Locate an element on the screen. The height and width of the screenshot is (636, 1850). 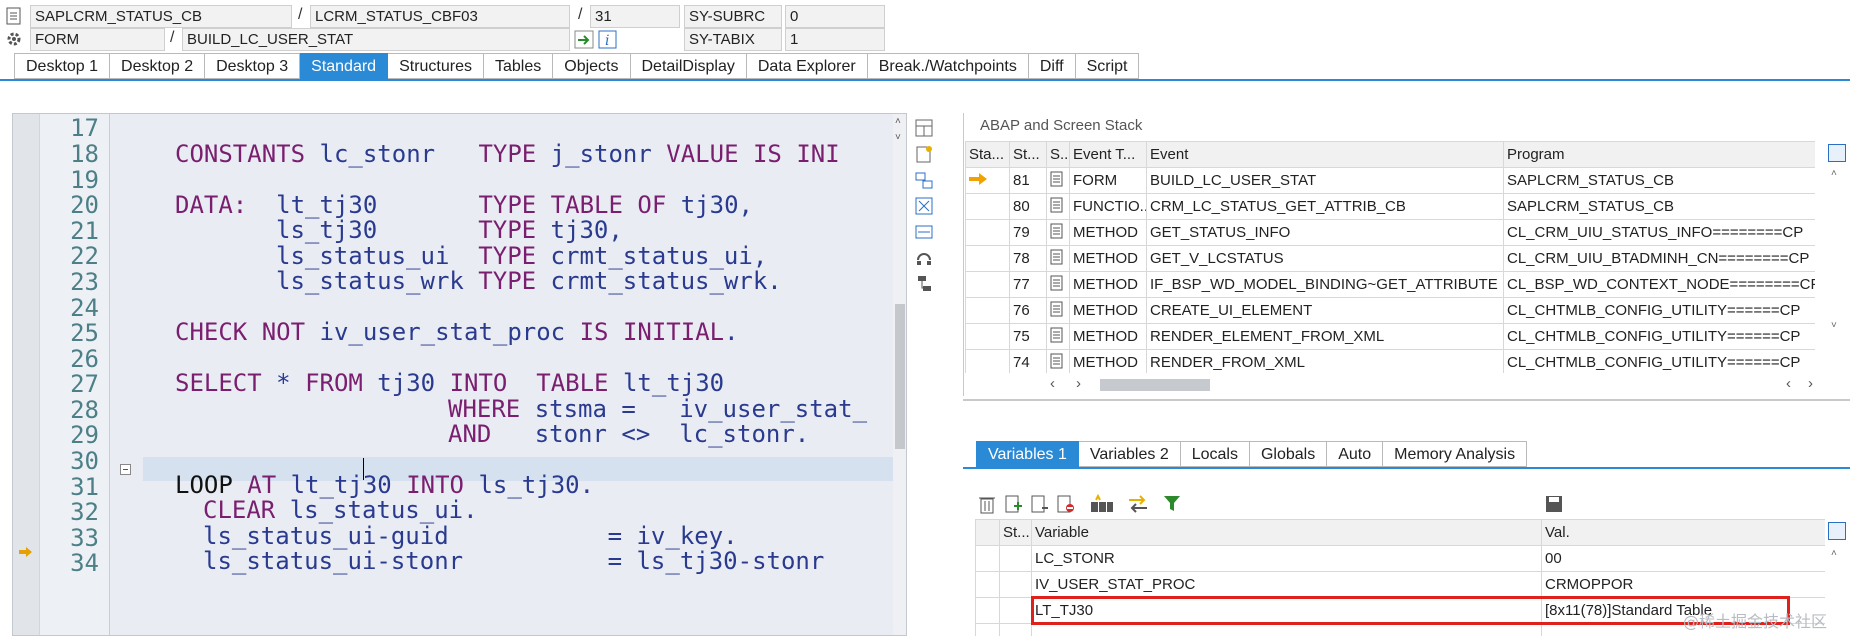
program-name: CL_CHTMLB_CONFIG_UTILITY======CP is located at coordinates (1659, 336).